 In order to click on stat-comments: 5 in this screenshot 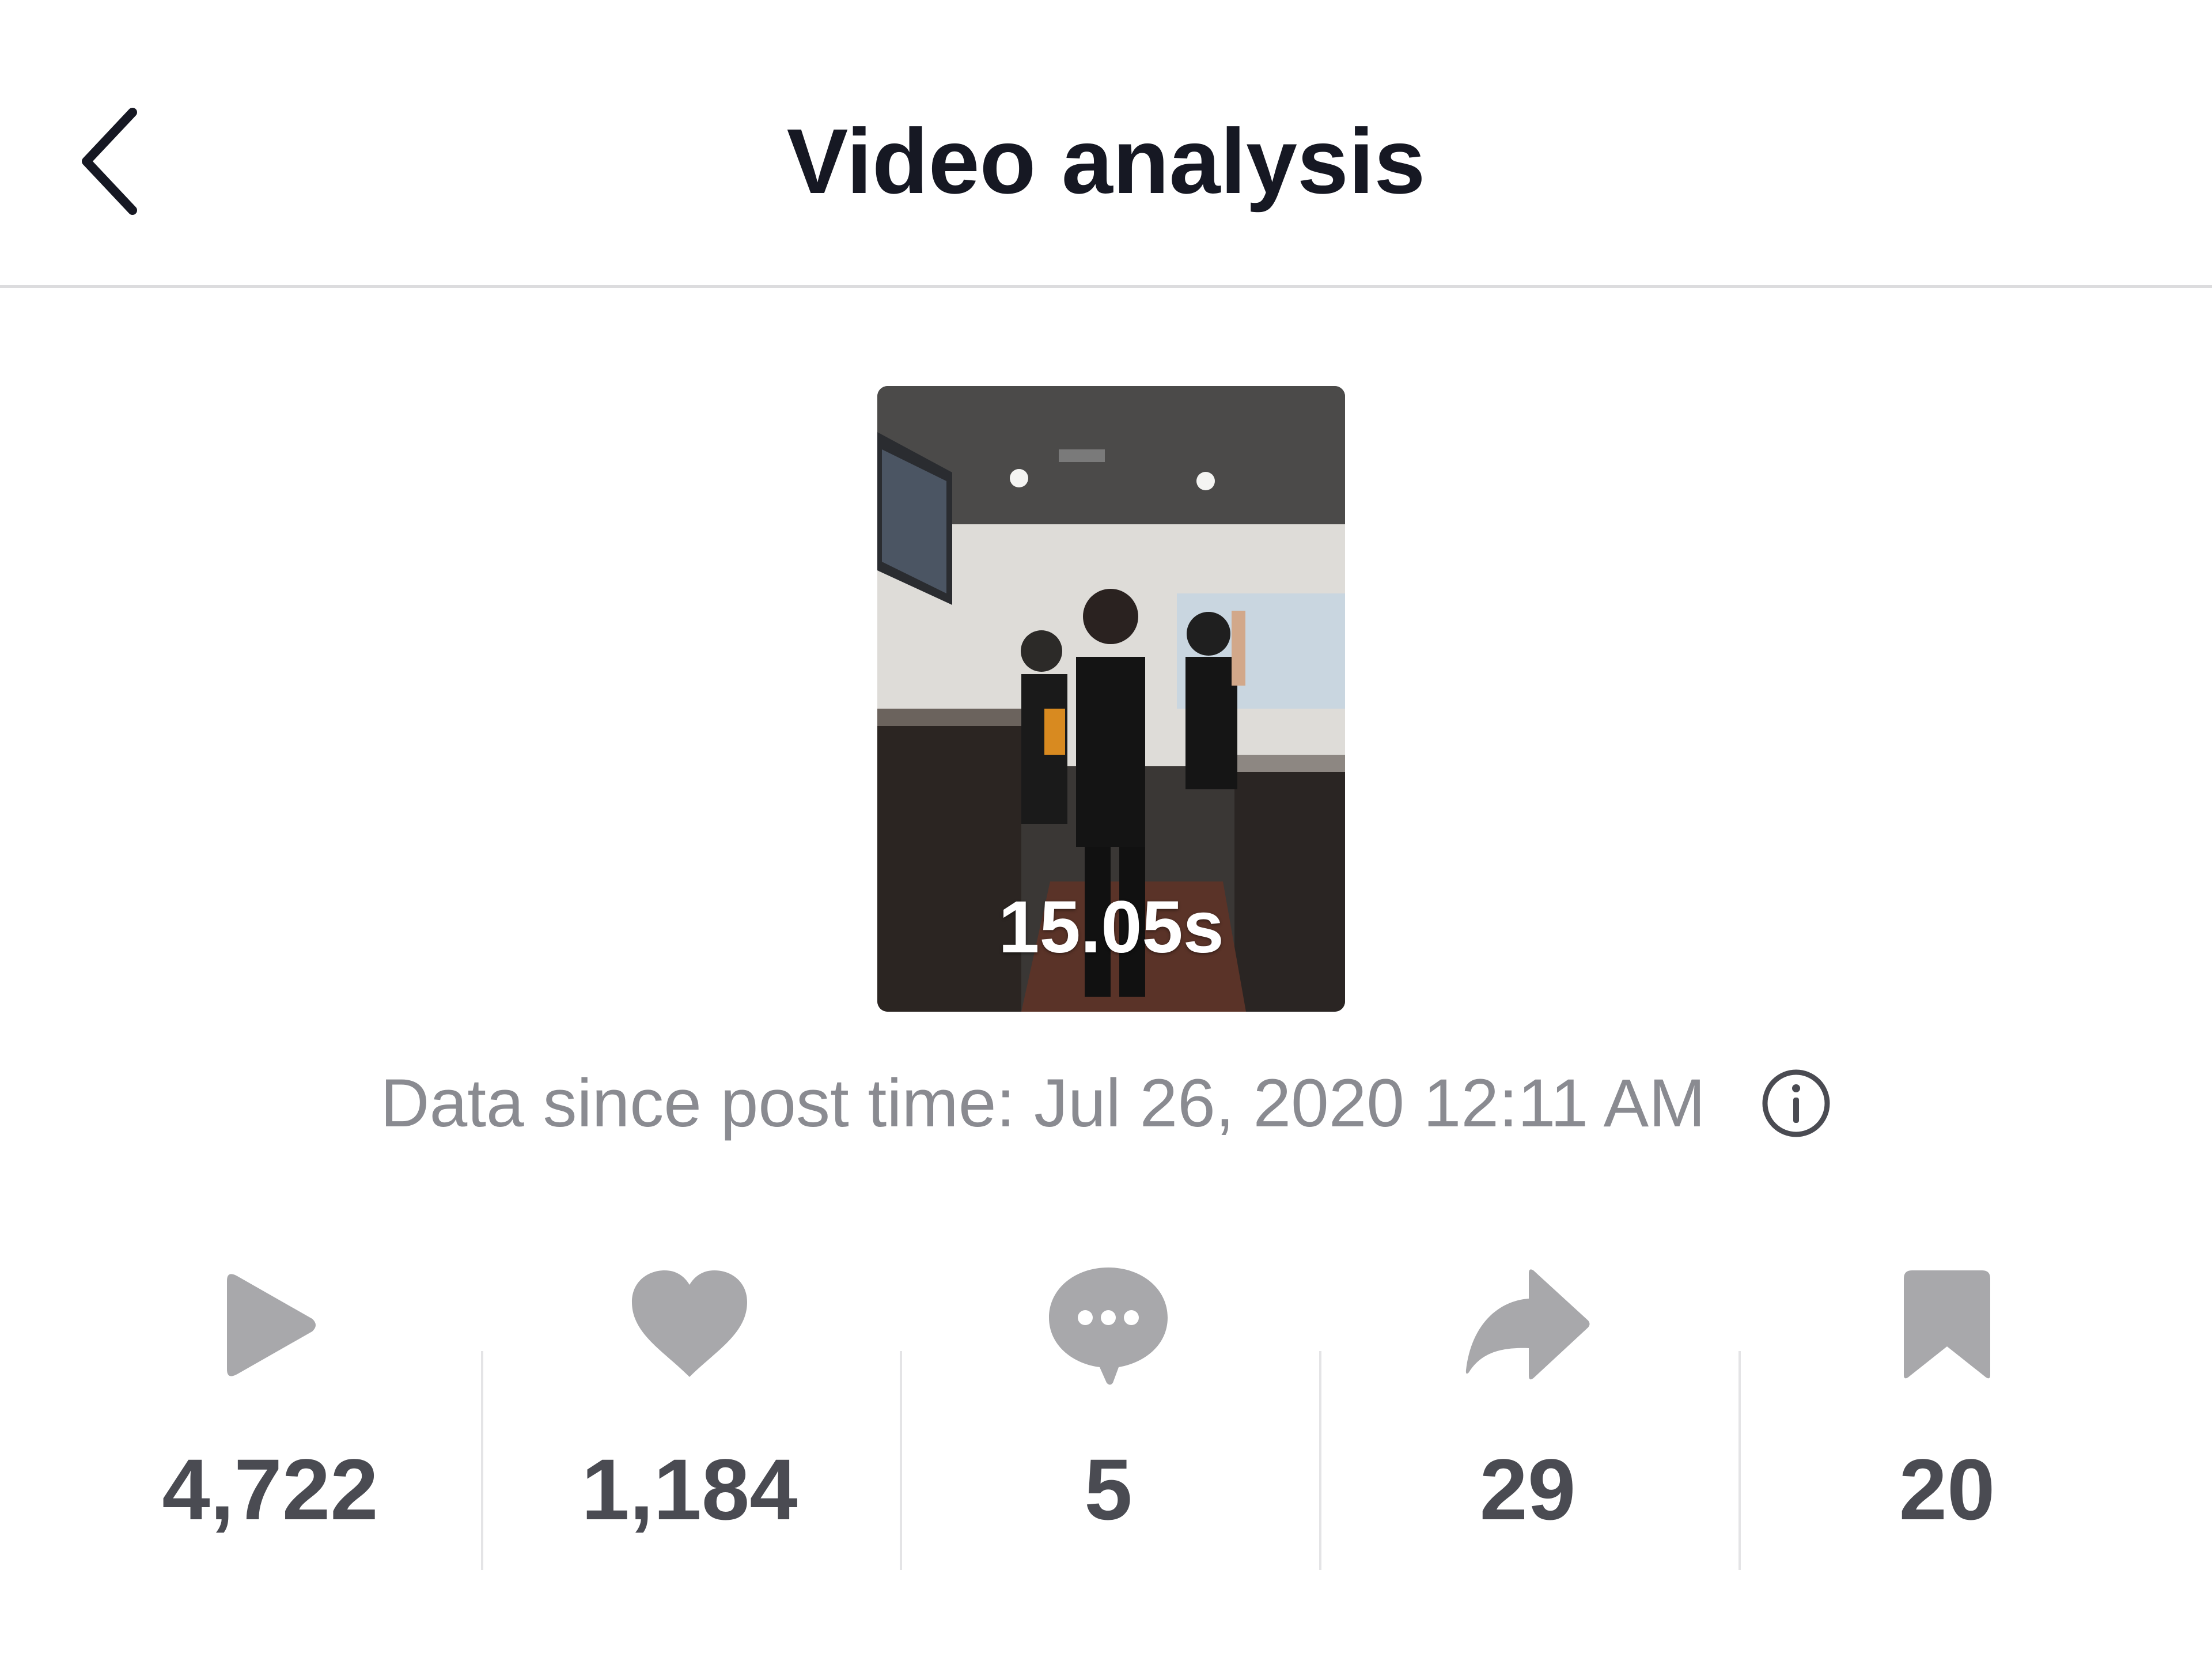, I will do `click(1108, 1417)`.